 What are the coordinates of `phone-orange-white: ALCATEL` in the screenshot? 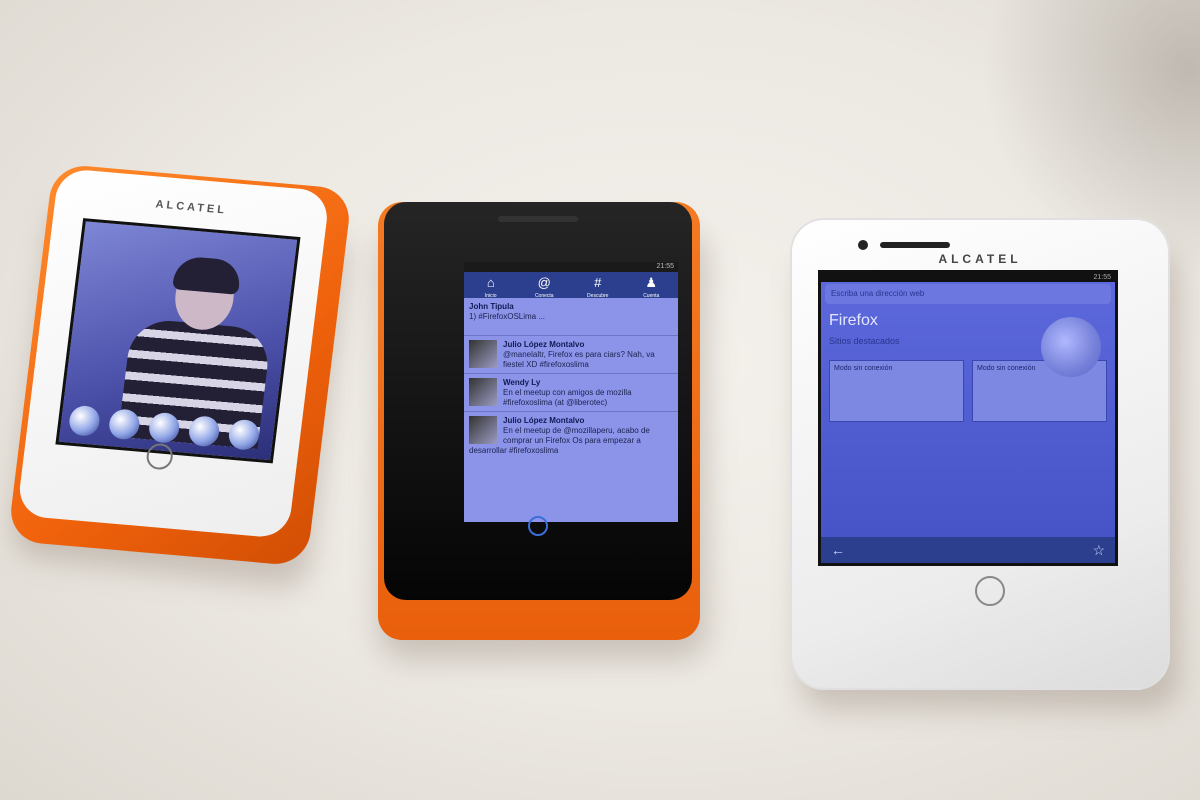 It's located at (180, 365).